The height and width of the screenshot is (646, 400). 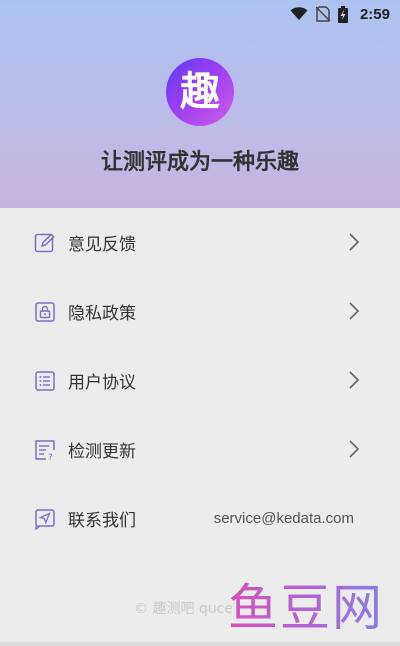 I want to click on lock-icon, so click(x=45, y=311).